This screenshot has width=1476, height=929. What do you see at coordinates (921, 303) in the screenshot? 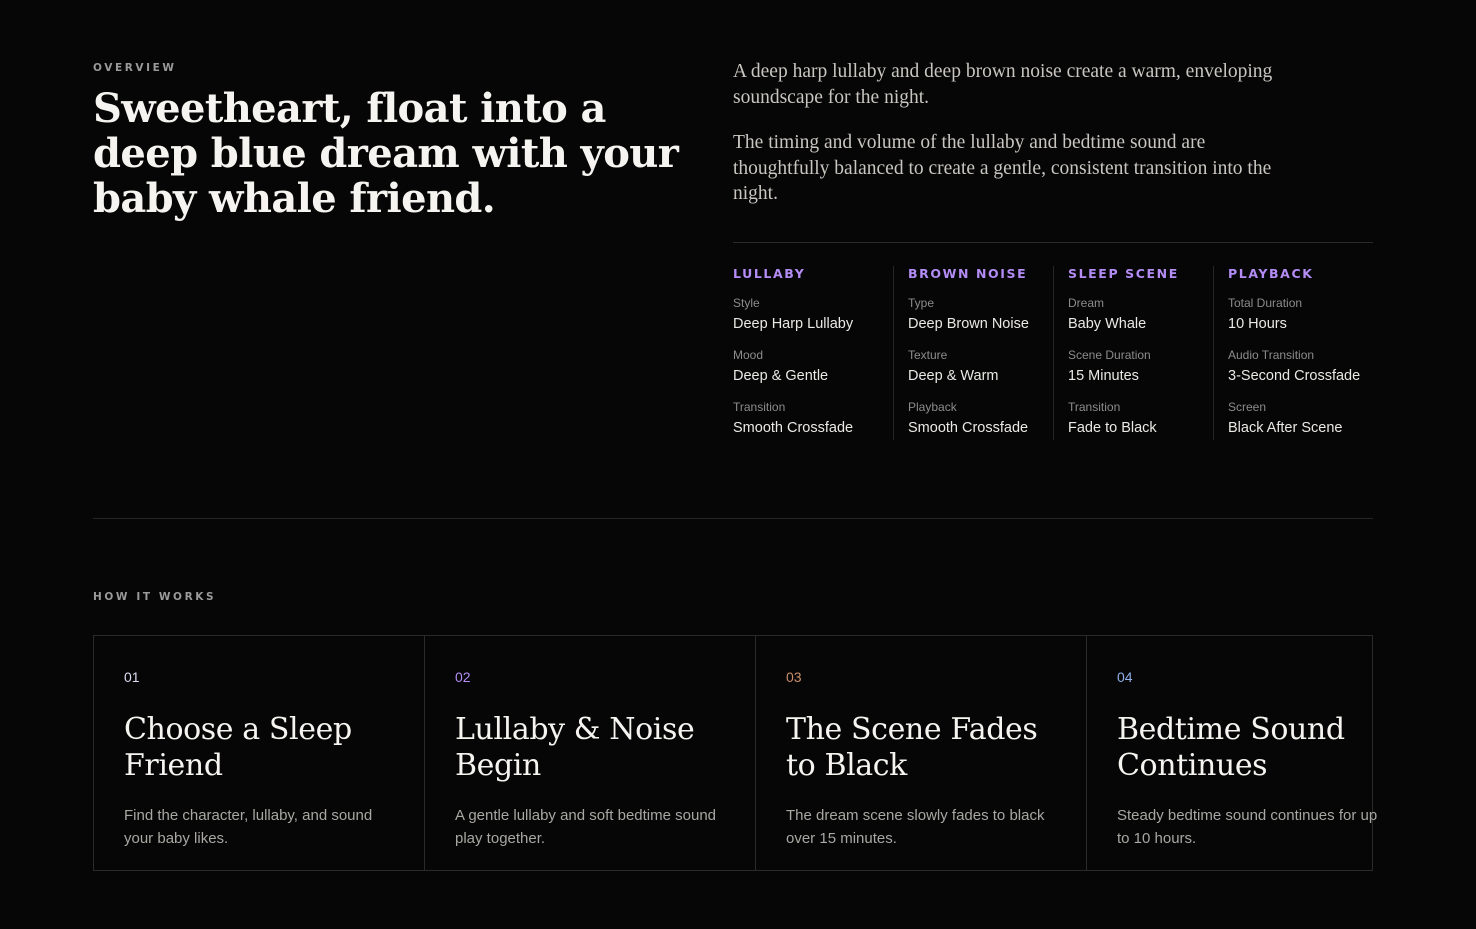
I see `spec-key: Type` at bounding box center [921, 303].